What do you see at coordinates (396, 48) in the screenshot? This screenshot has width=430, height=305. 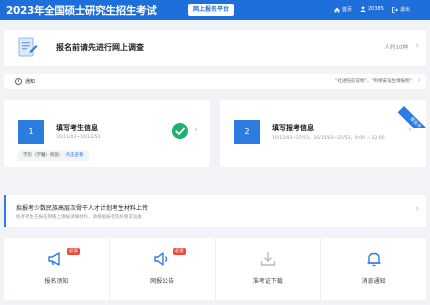 I see `survey-count: 人约10种` at bounding box center [396, 48].